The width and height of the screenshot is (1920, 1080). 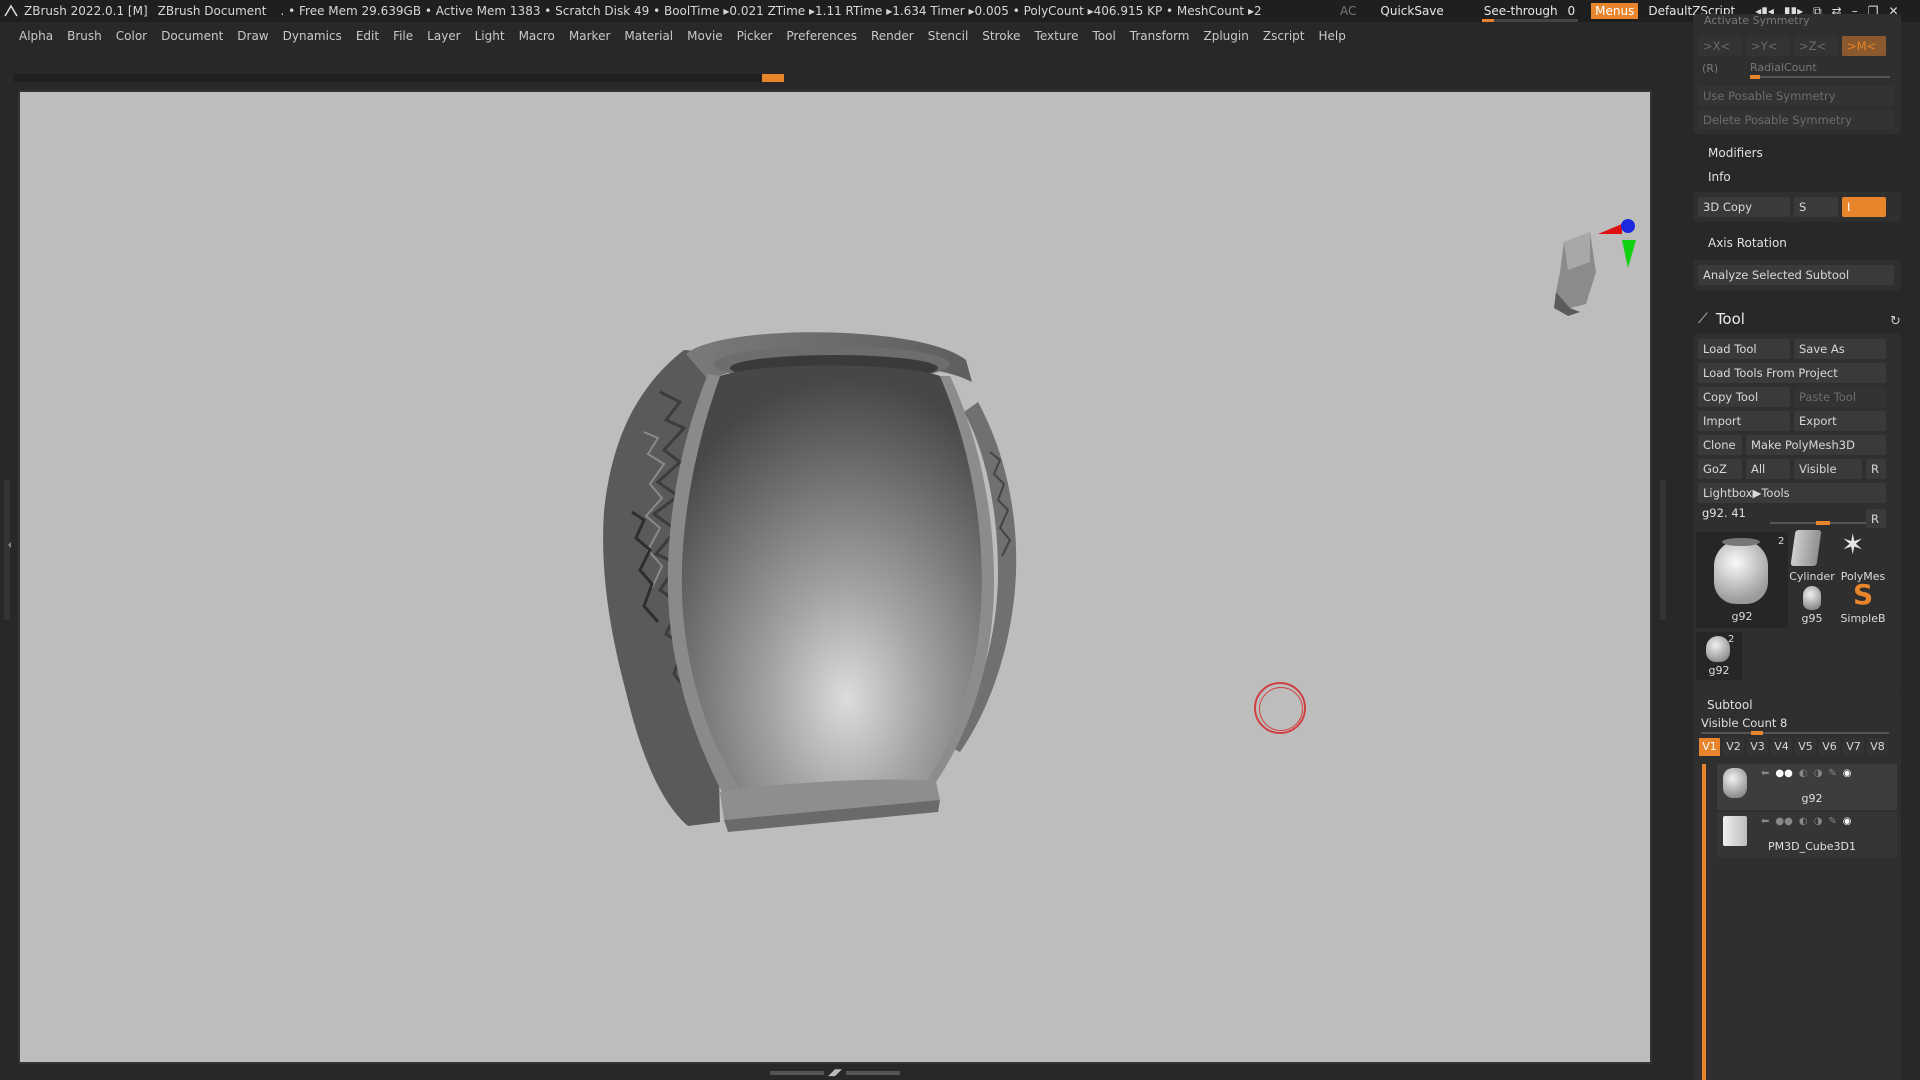 What do you see at coordinates (1864, 46) in the screenshot?
I see `symmetry-m-button: >M<` at bounding box center [1864, 46].